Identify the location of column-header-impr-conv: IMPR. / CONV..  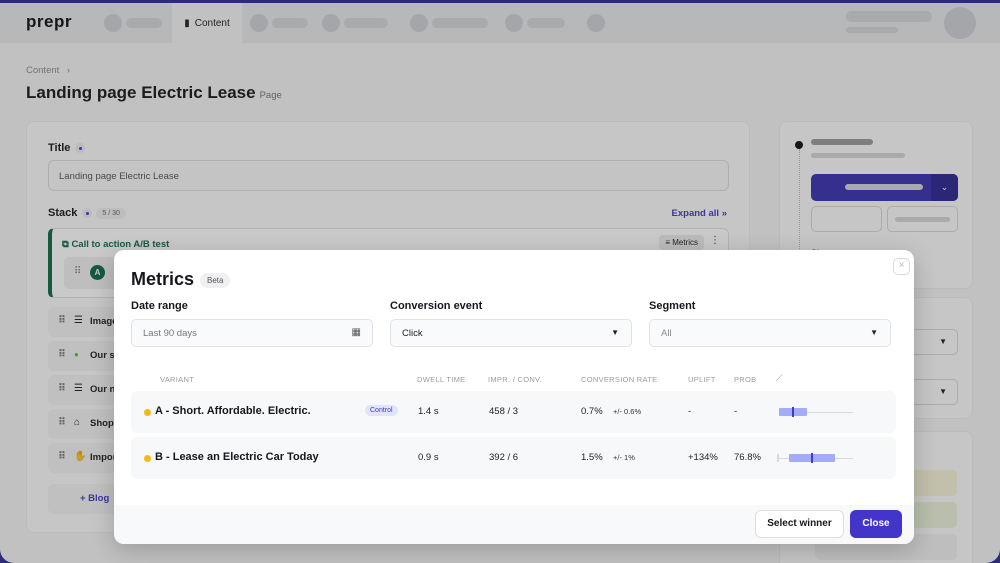
(515, 379).